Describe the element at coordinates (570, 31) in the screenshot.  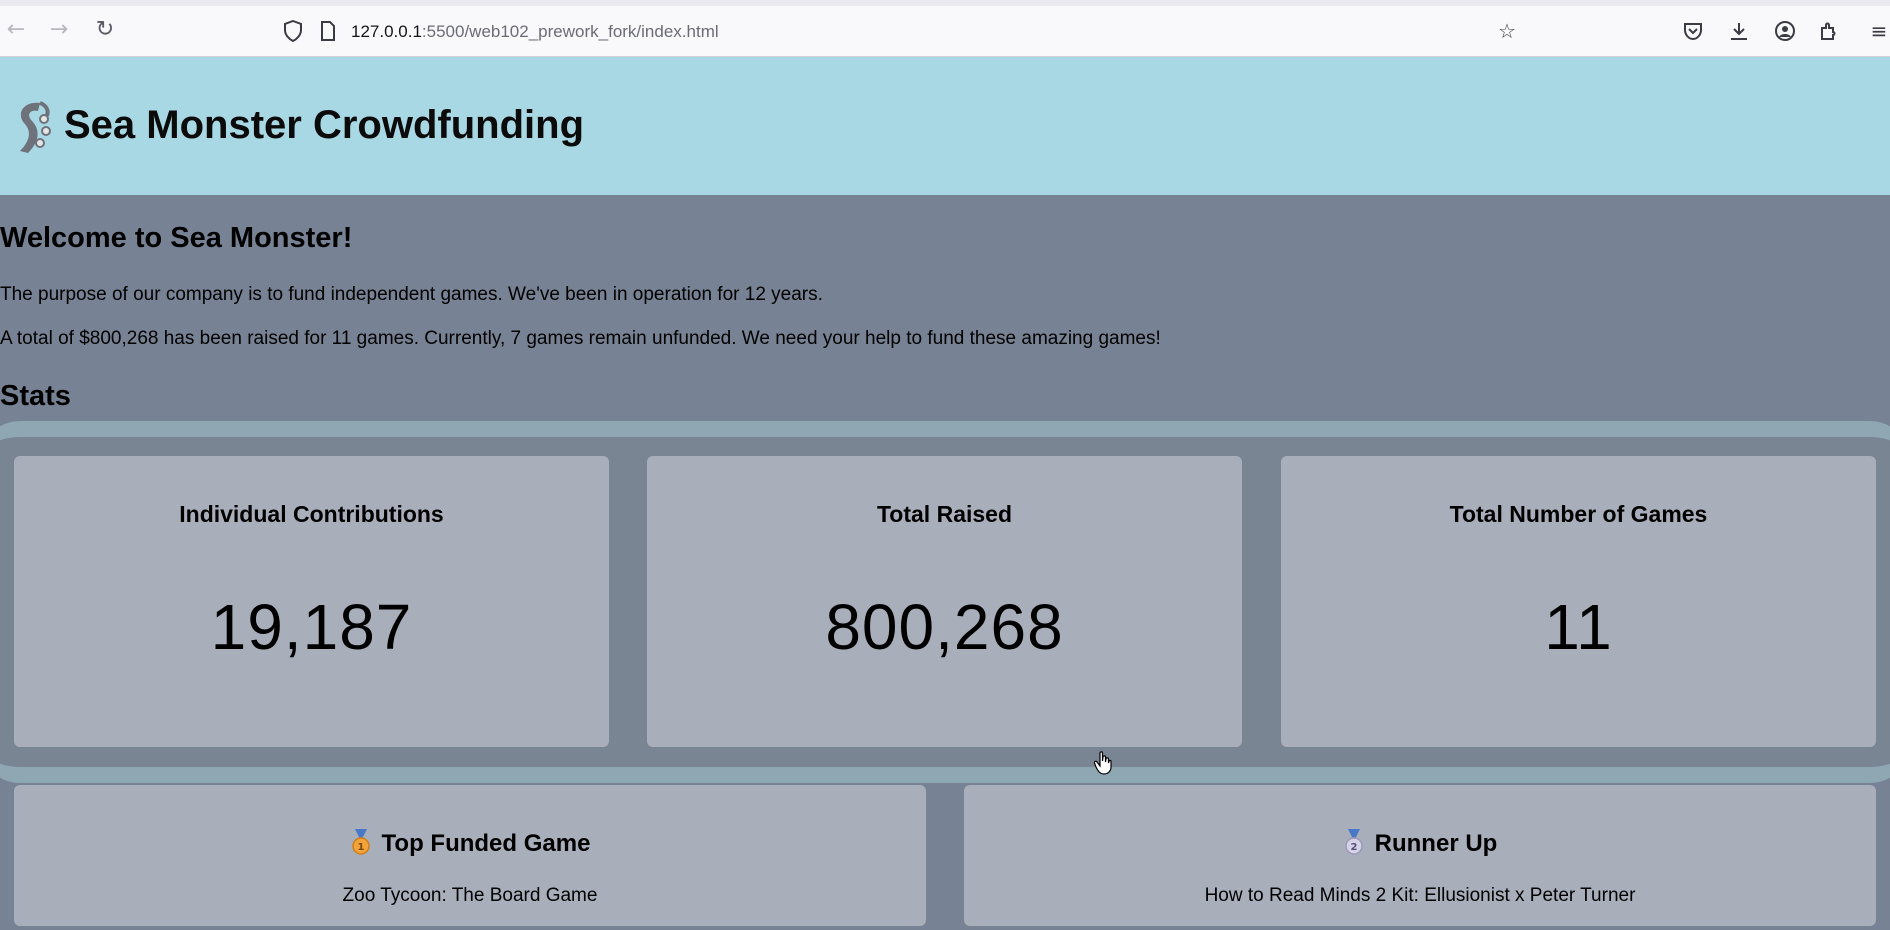
I see `url-path: :5500/web102_prework_fork/index.html` at that location.